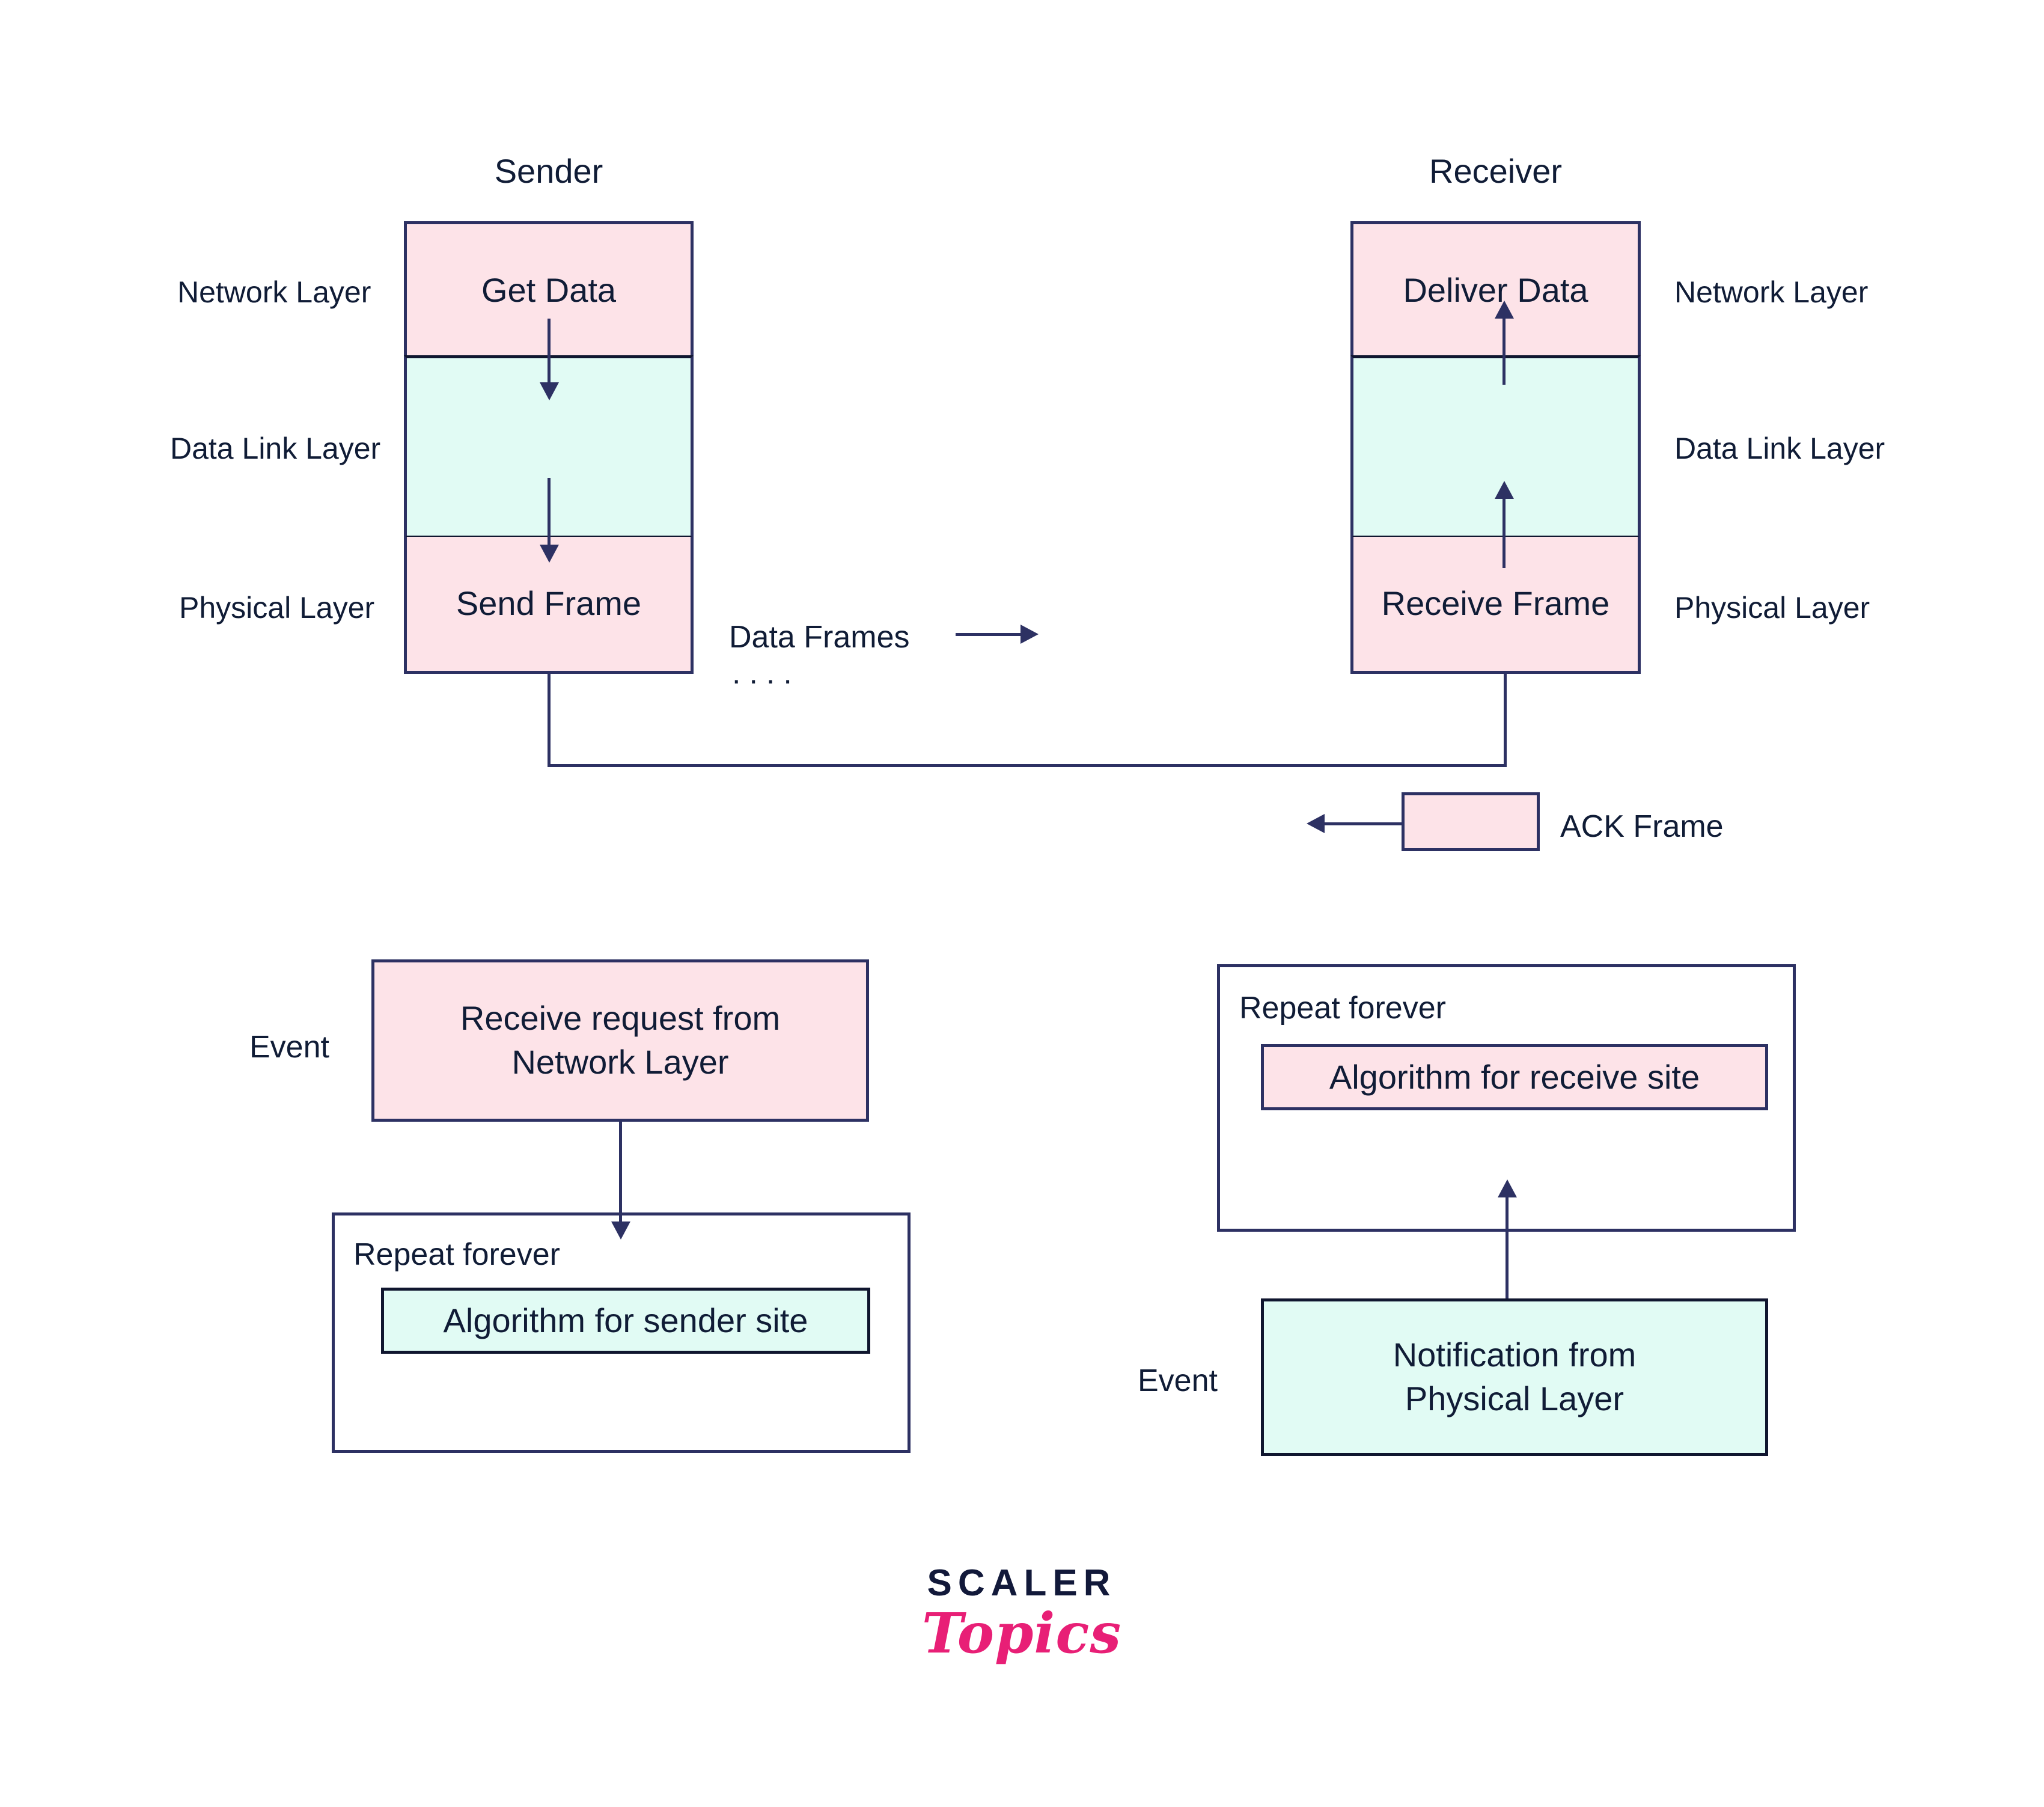 This screenshot has height=1807, width=2044. What do you see at coordinates (819, 637) in the screenshot?
I see `data-frames-label: Data Frames` at bounding box center [819, 637].